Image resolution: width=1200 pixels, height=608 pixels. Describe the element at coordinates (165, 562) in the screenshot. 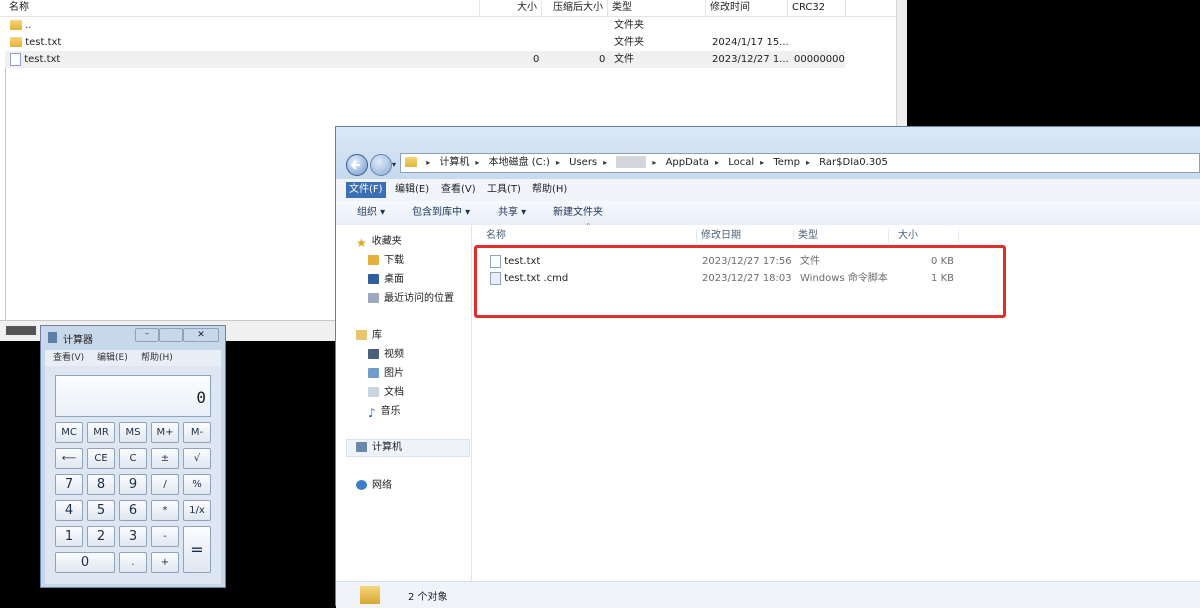

I see `key-add: +` at that location.